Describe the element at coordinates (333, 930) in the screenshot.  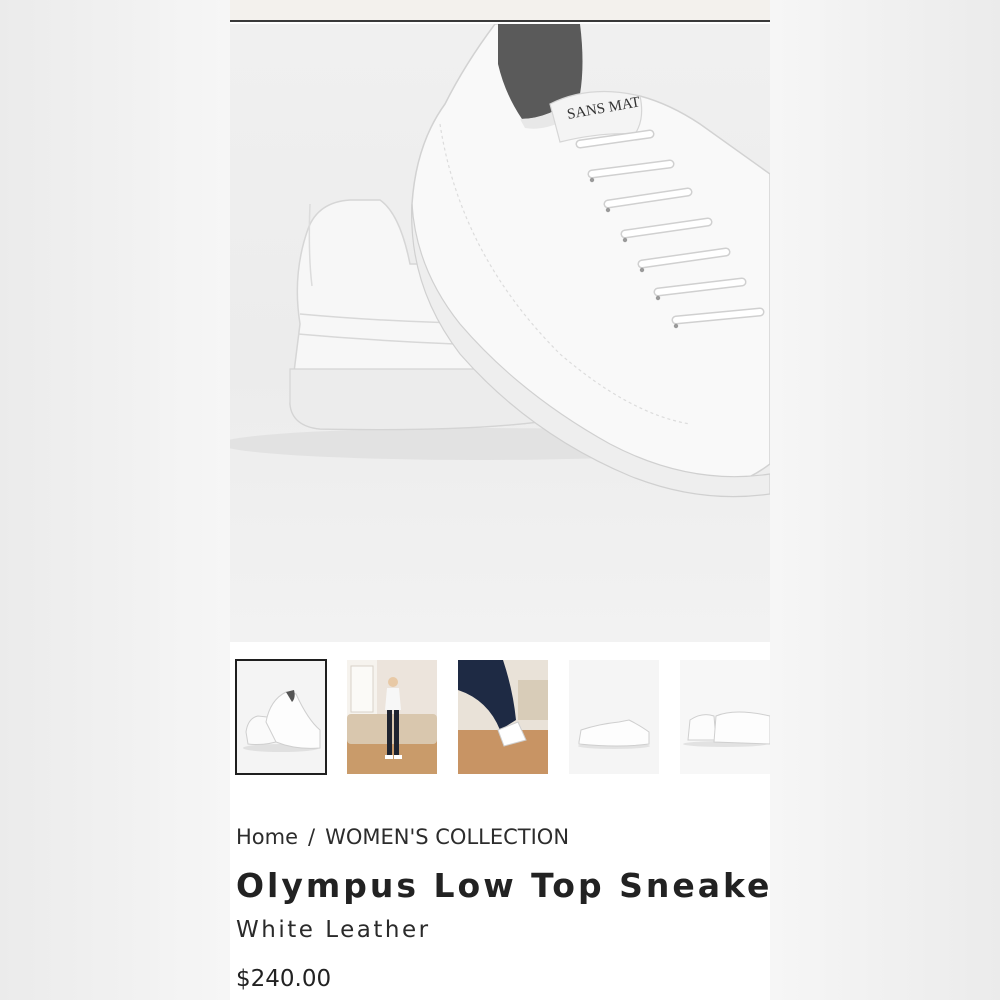
I see `product-color: White Leather` at that location.